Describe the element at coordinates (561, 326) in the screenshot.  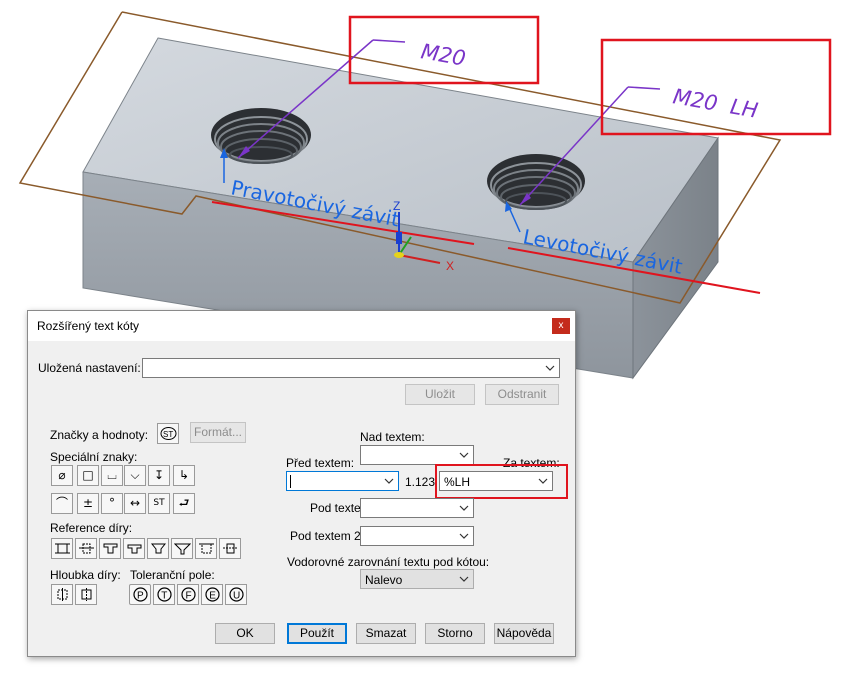
I see `close-button: x` at that location.